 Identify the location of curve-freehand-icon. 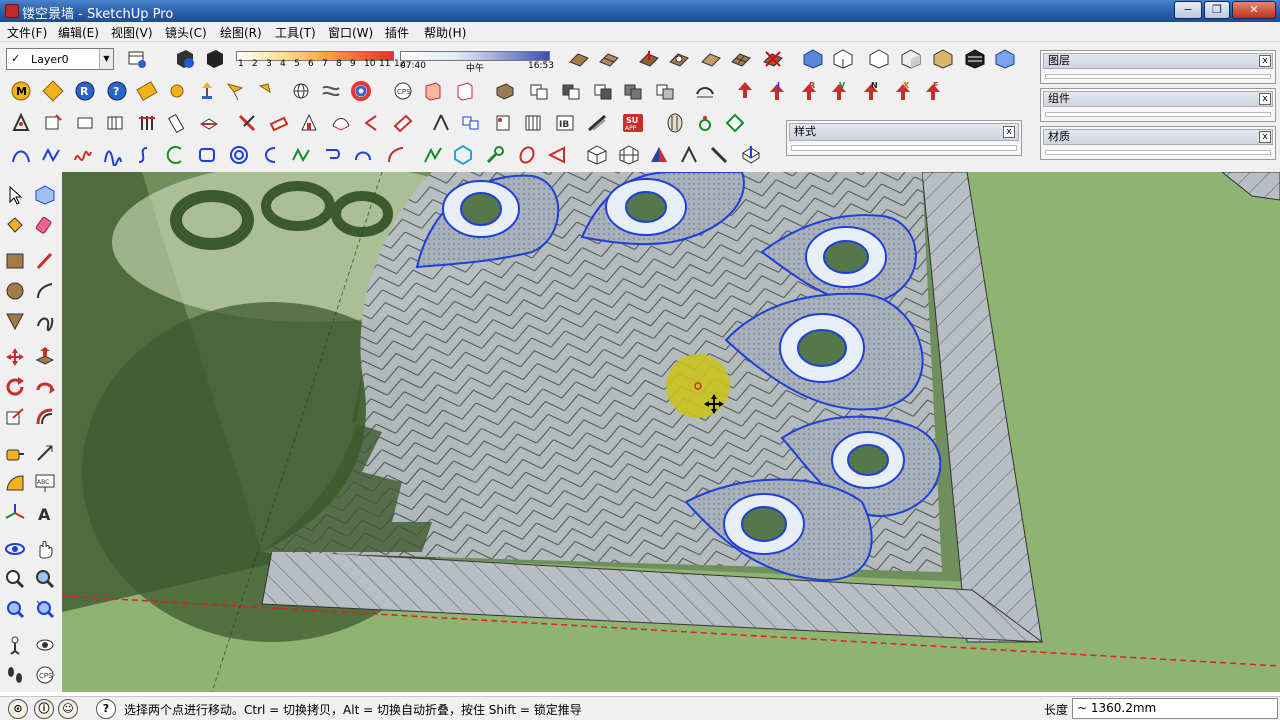
(83, 155).